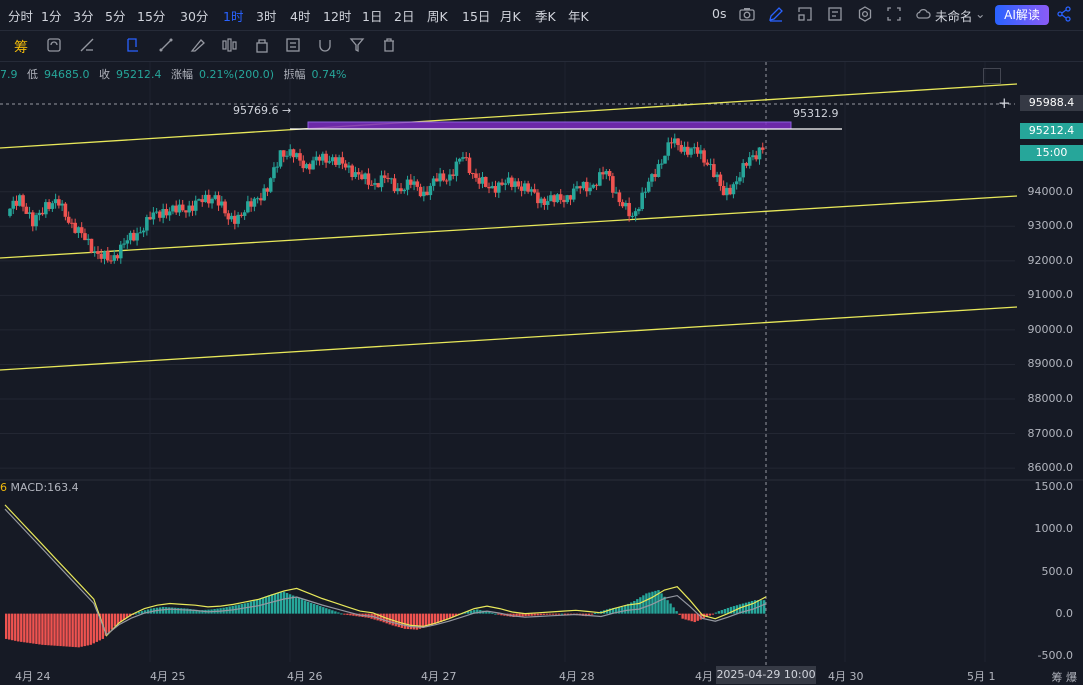 The image size is (1083, 685). What do you see at coordinates (835, 14) in the screenshot?
I see `indicator-icon` at bounding box center [835, 14].